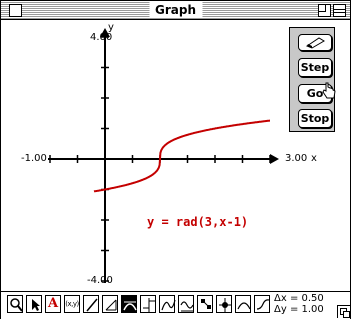 This screenshot has height=319, width=351. Describe the element at coordinates (315, 67) in the screenshot. I see `step-button: Step` at that location.